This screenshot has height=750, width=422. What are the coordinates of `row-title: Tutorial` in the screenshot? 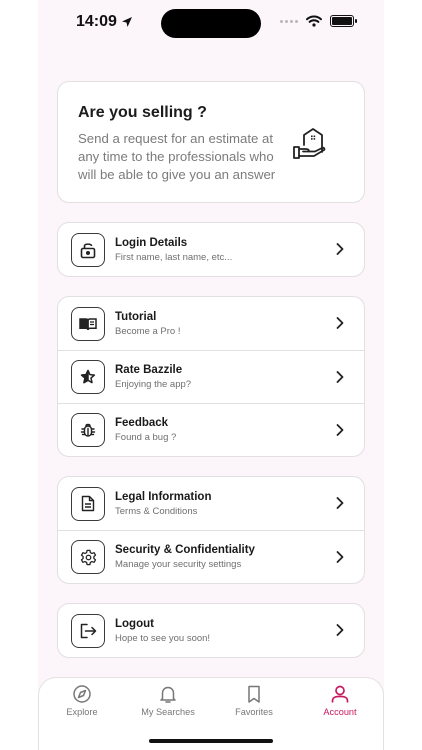 It's located at (136, 316).